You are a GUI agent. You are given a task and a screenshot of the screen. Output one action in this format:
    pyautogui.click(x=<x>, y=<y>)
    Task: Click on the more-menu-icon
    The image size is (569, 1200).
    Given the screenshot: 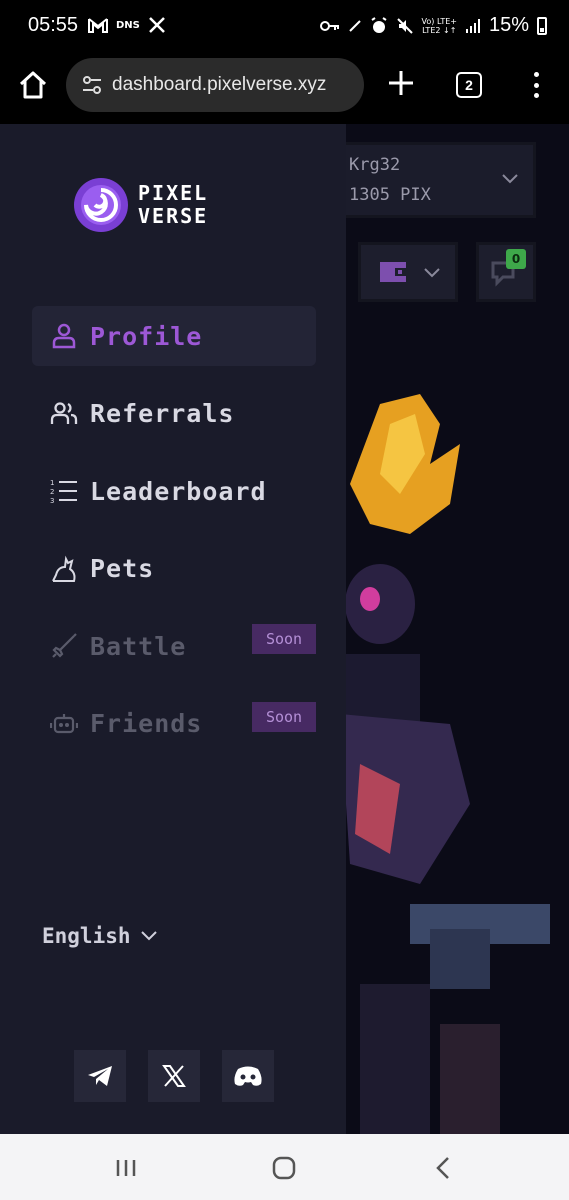 What is the action you would take?
    pyautogui.click(x=536, y=85)
    